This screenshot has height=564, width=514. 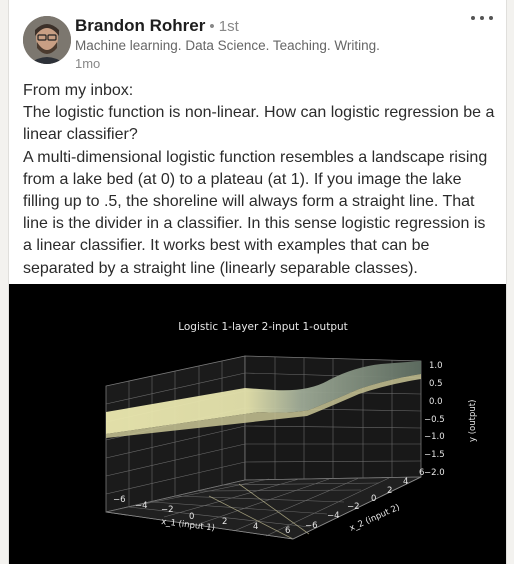 What do you see at coordinates (434, 473) in the screenshot?
I see `z-tick-label: −2.0` at bounding box center [434, 473].